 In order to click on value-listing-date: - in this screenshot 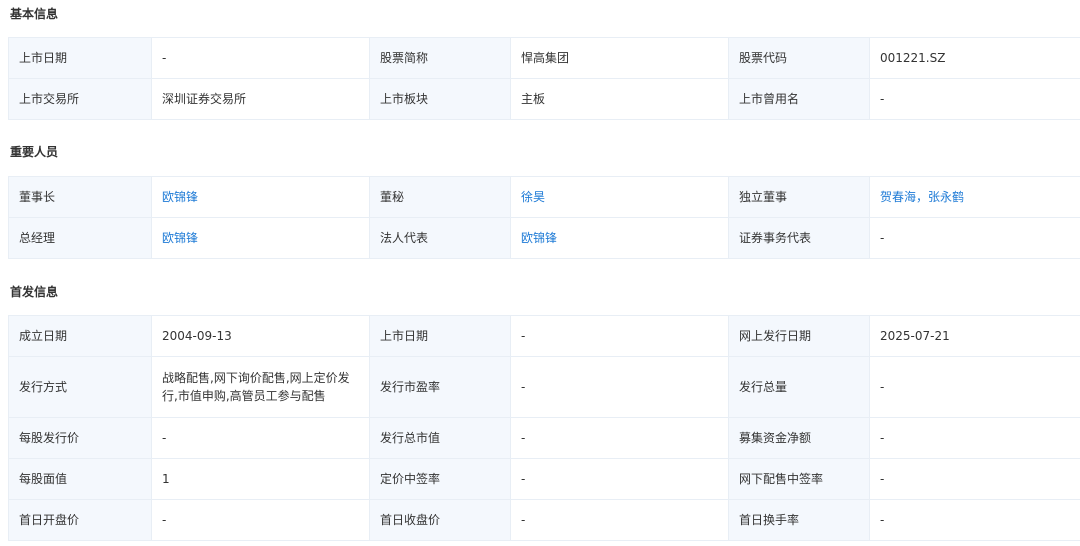, I will do `click(260, 58)`.